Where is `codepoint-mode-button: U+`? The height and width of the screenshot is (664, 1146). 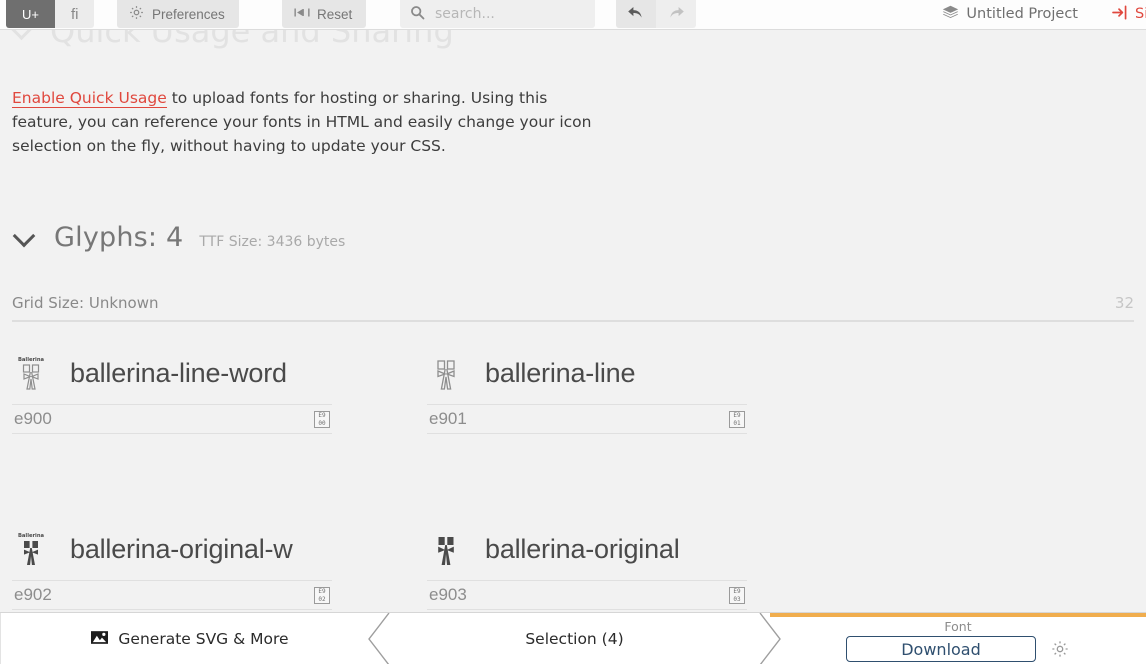 codepoint-mode-button: U+ is located at coordinates (30, 14).